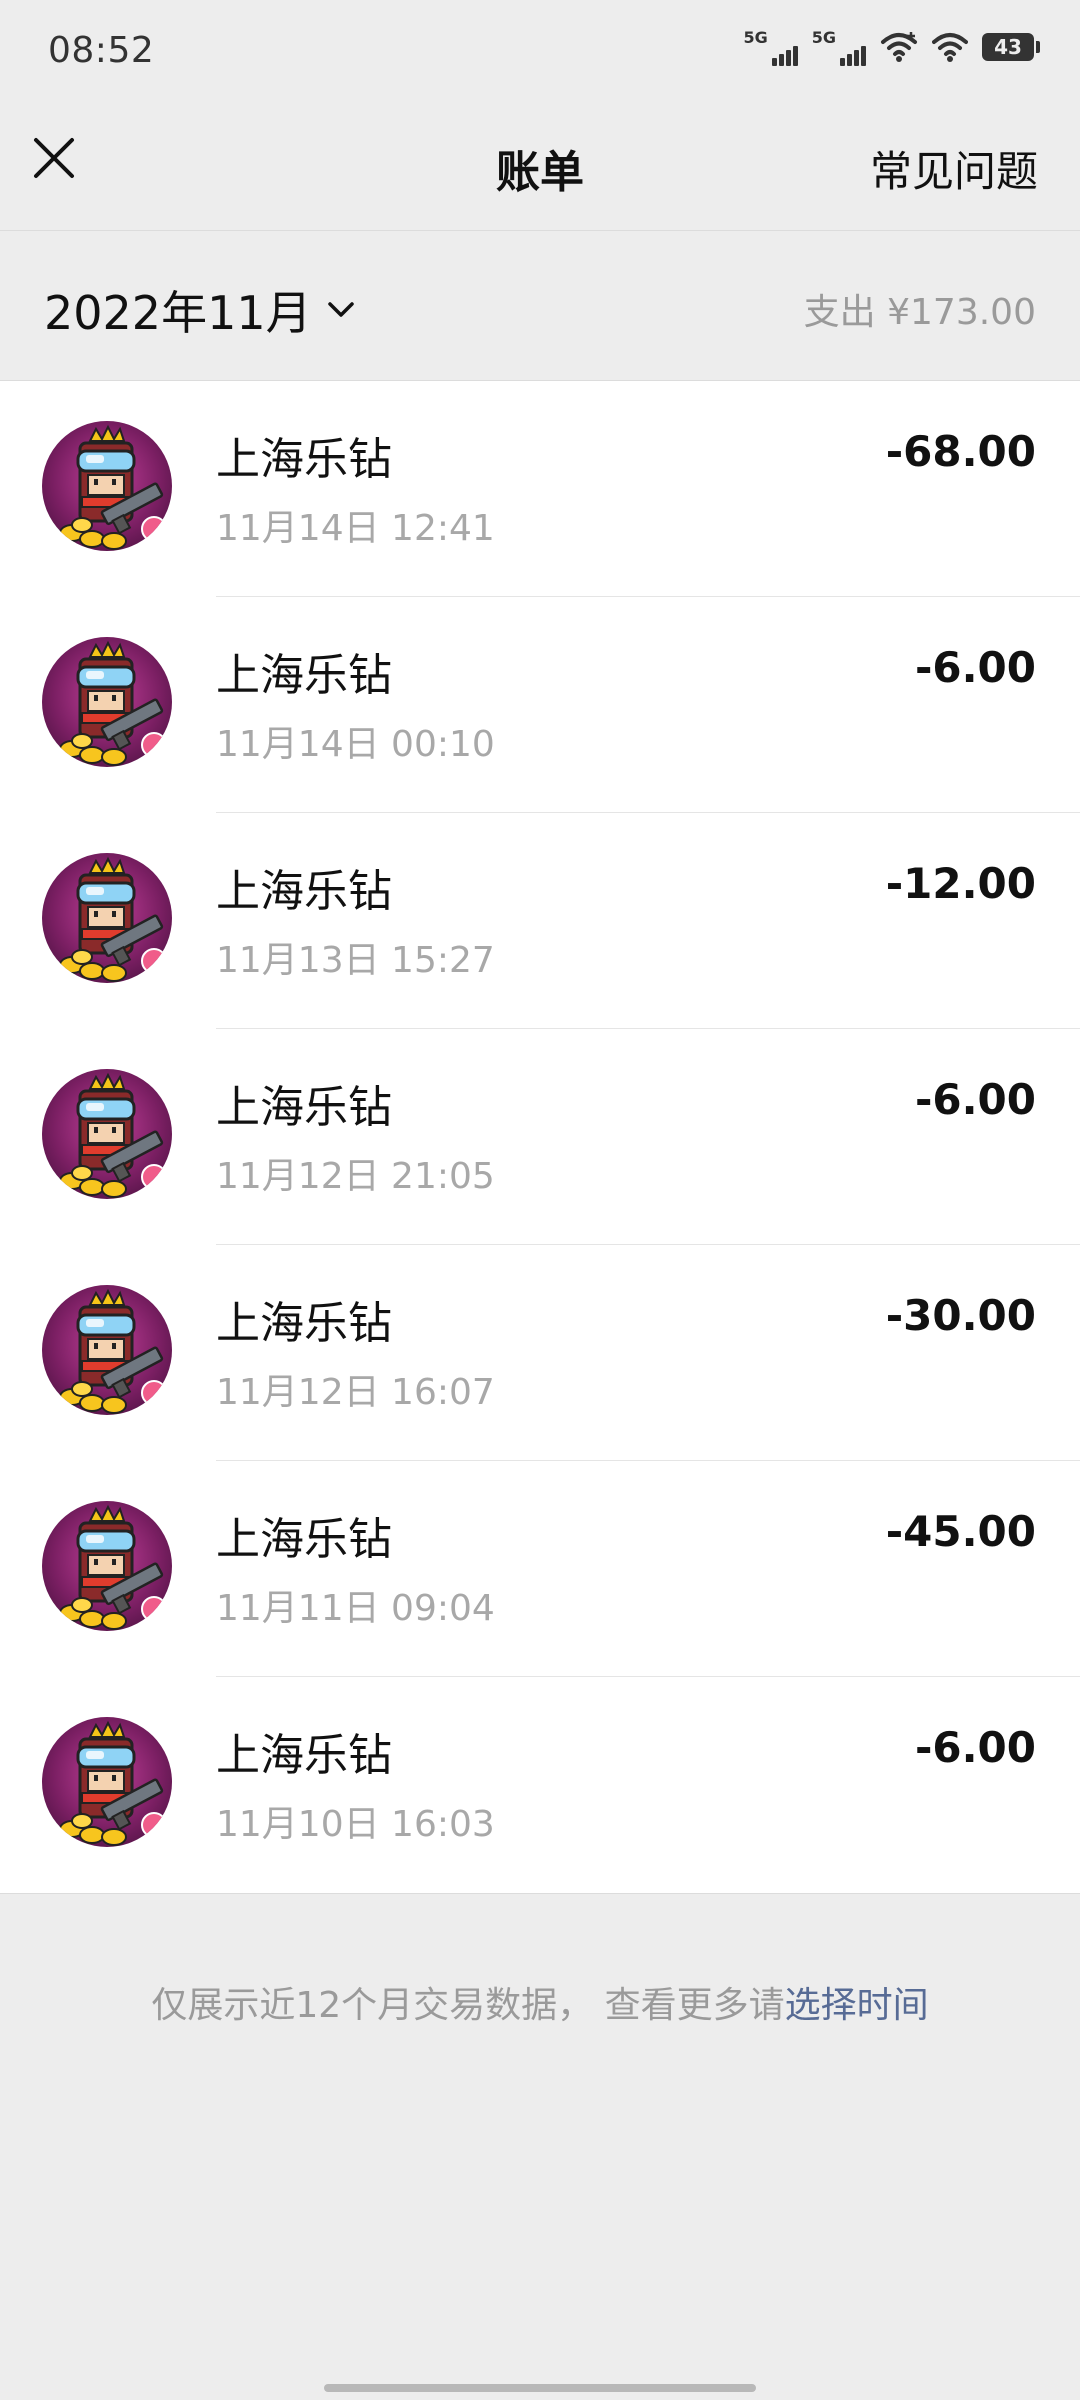 This screenshot has height=2400, width=1080. I want to click on chevron-down-icon, so click(340, 309).